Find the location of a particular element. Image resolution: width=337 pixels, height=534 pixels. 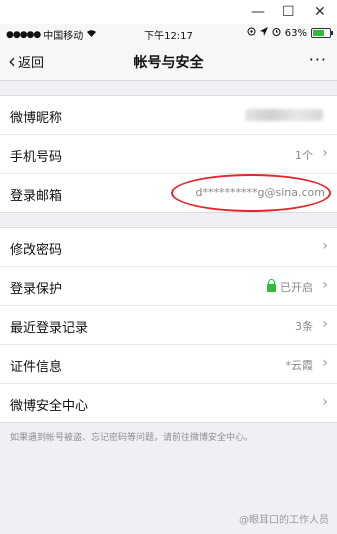

row-weibo-nickname: 微博昵称 is located at coordinates (168, 115).